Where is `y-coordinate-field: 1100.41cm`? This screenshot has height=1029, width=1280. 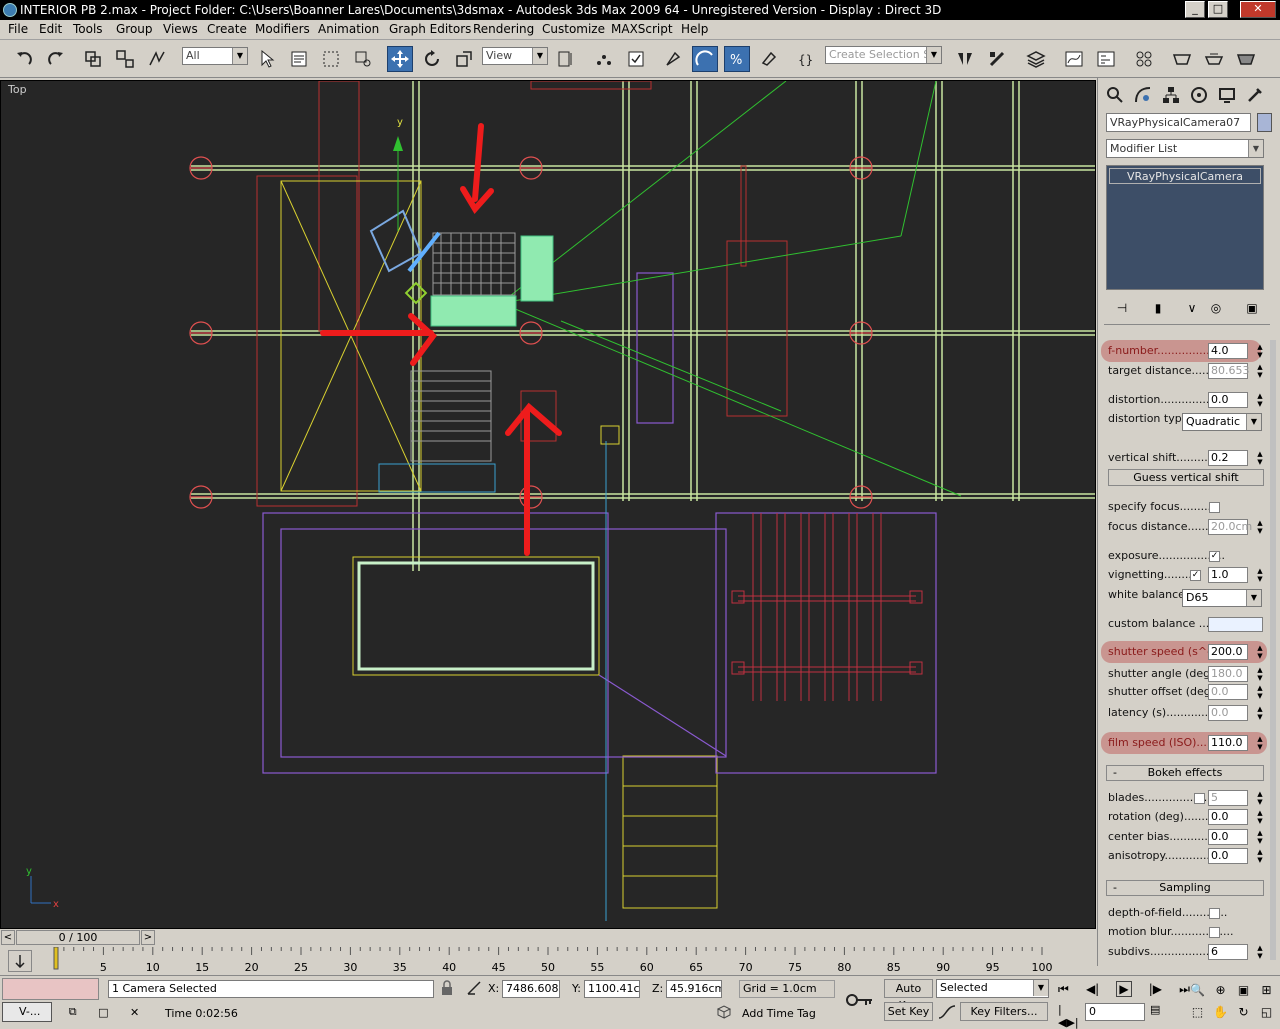 y-coordinate-field: 1100.41cm is located at coordinates (612, 989).